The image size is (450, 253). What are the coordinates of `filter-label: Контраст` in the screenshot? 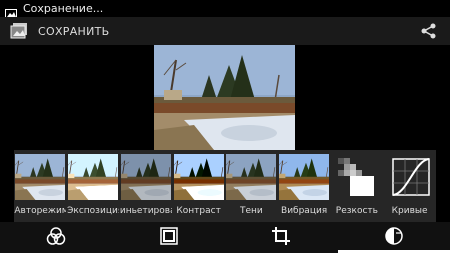 It's located at (198, 211).